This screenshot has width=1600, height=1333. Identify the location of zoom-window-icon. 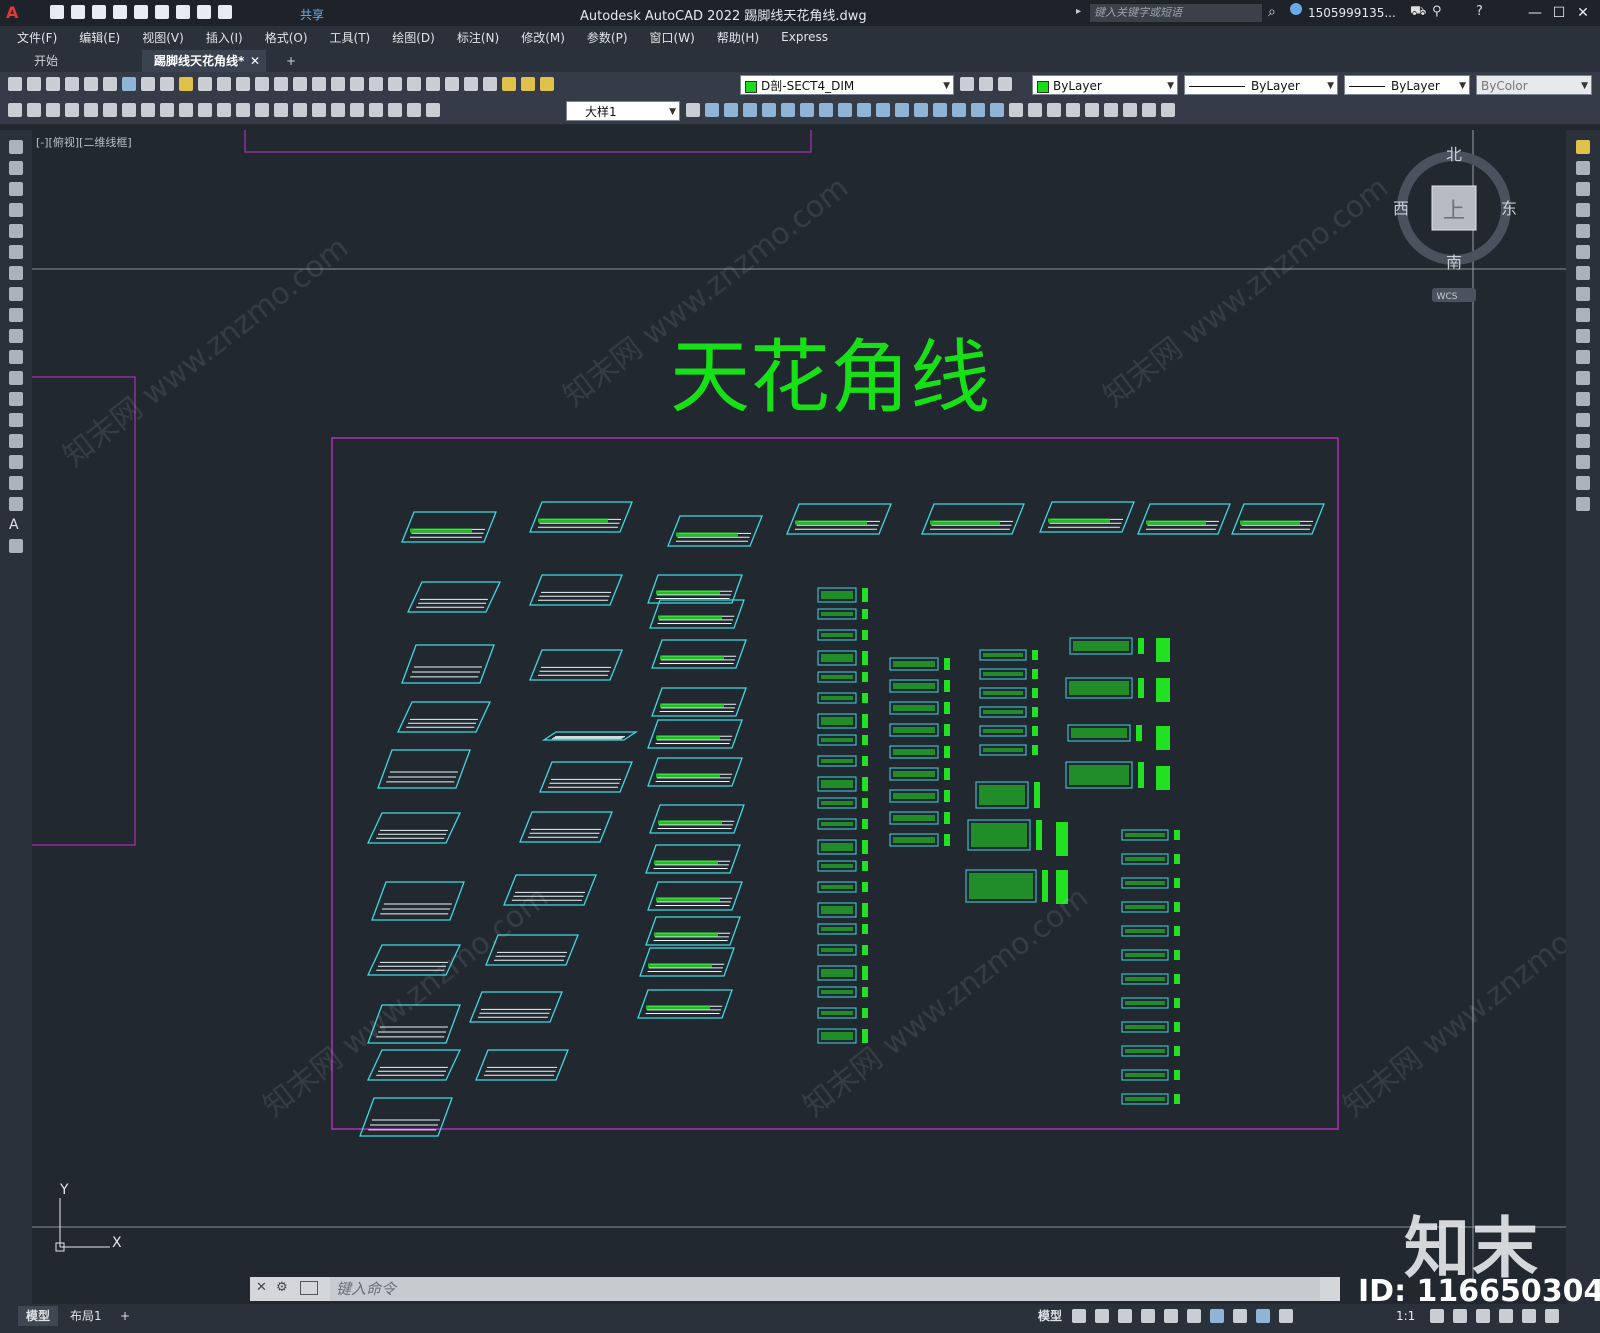
(319, 84).